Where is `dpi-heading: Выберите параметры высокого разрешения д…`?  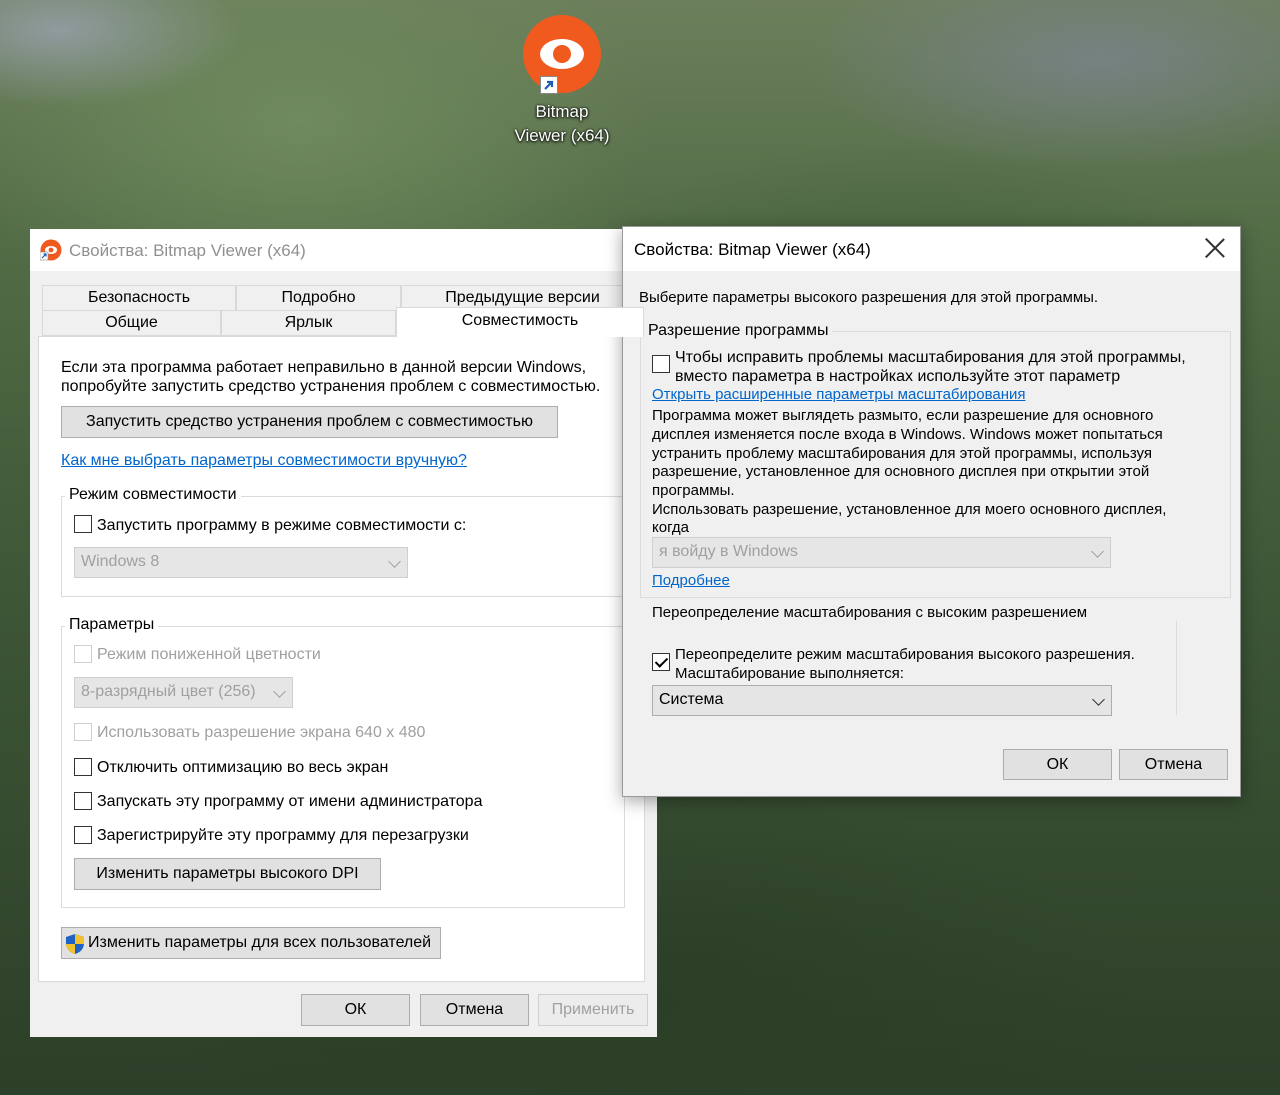 dpi-heading: Выберите параметры высокого разрешения д… is located at coordinates (869, 297).